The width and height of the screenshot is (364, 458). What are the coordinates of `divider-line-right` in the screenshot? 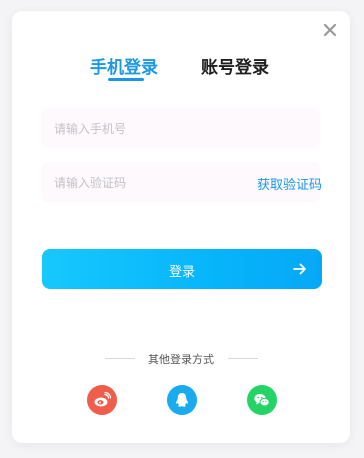 It's located at (243, 358).